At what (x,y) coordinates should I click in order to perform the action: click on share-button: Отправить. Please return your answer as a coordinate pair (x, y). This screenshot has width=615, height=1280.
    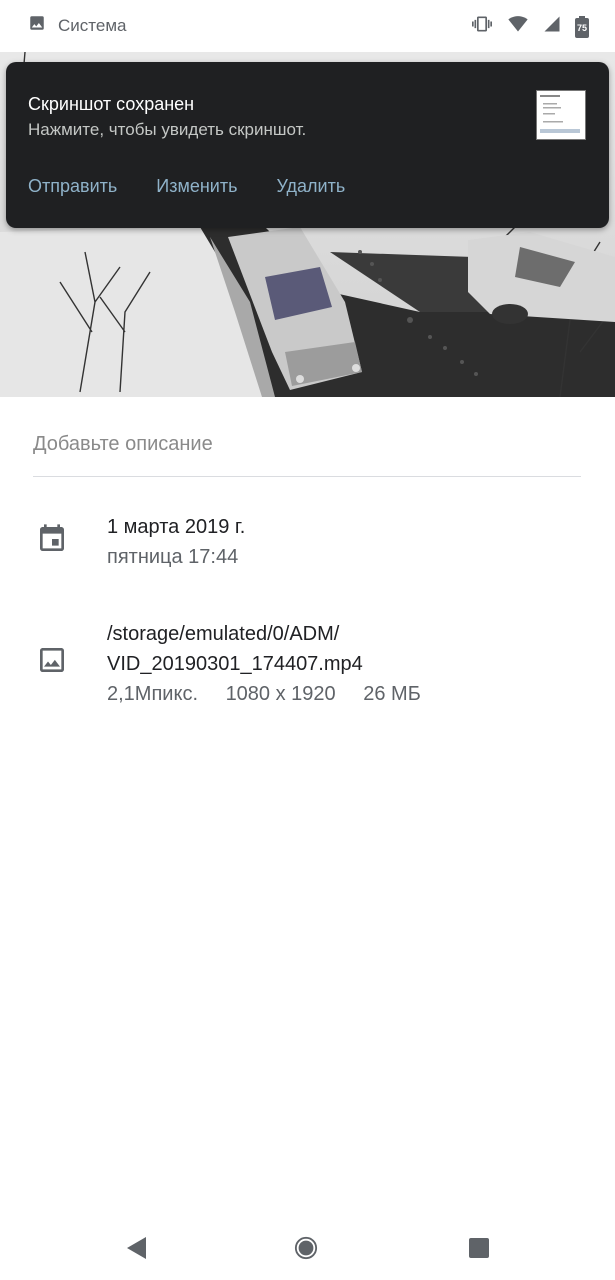
    Looking at the image, I should click on (72, 186).